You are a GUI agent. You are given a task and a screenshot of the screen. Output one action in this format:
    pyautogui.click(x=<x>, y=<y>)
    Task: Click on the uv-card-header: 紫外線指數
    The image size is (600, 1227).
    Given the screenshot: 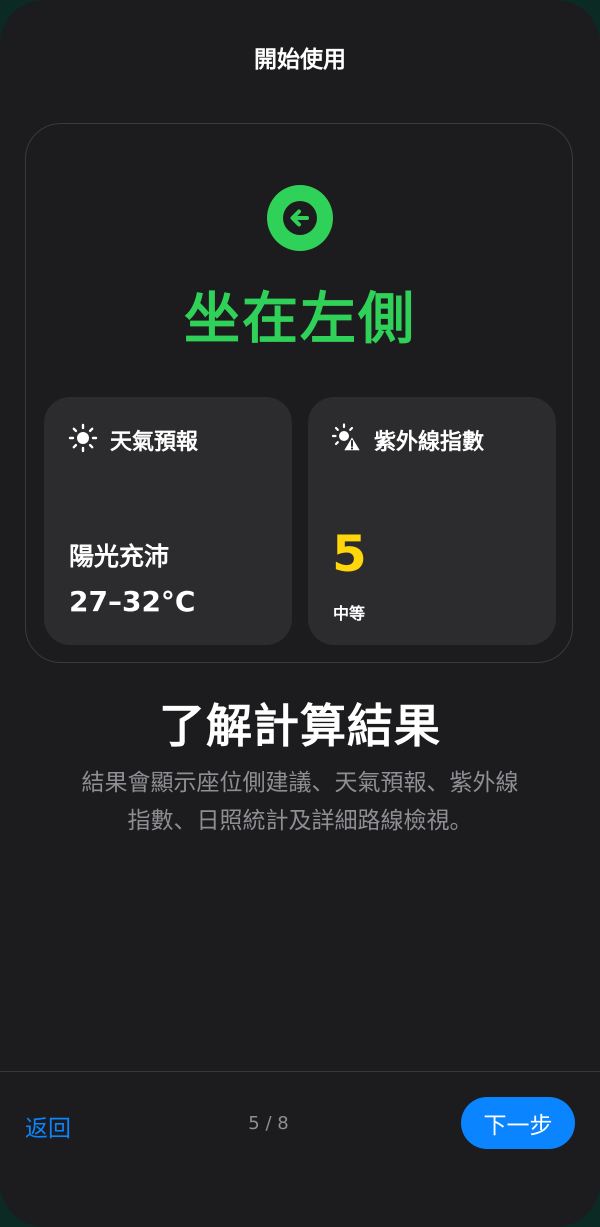 What is the action you would take?
    pyautogui.click(x=408, y=440)
    